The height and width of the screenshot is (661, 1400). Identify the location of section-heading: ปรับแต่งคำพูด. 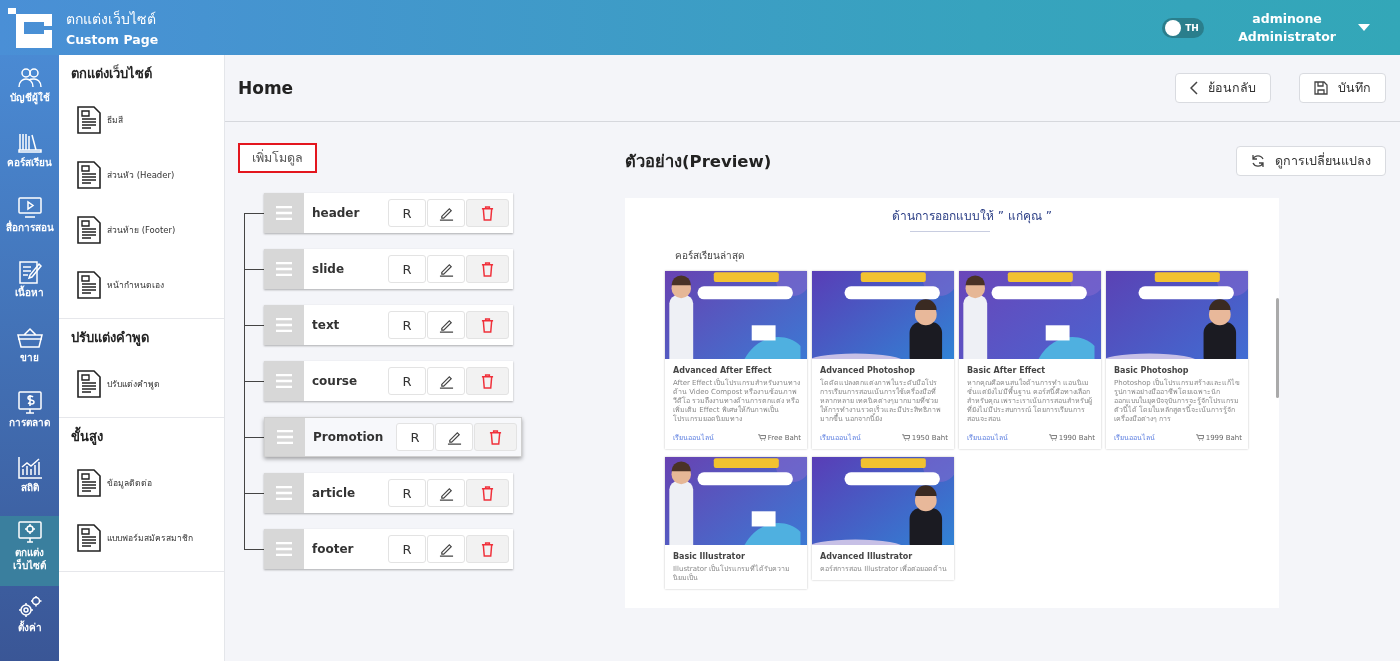
(110, 338).